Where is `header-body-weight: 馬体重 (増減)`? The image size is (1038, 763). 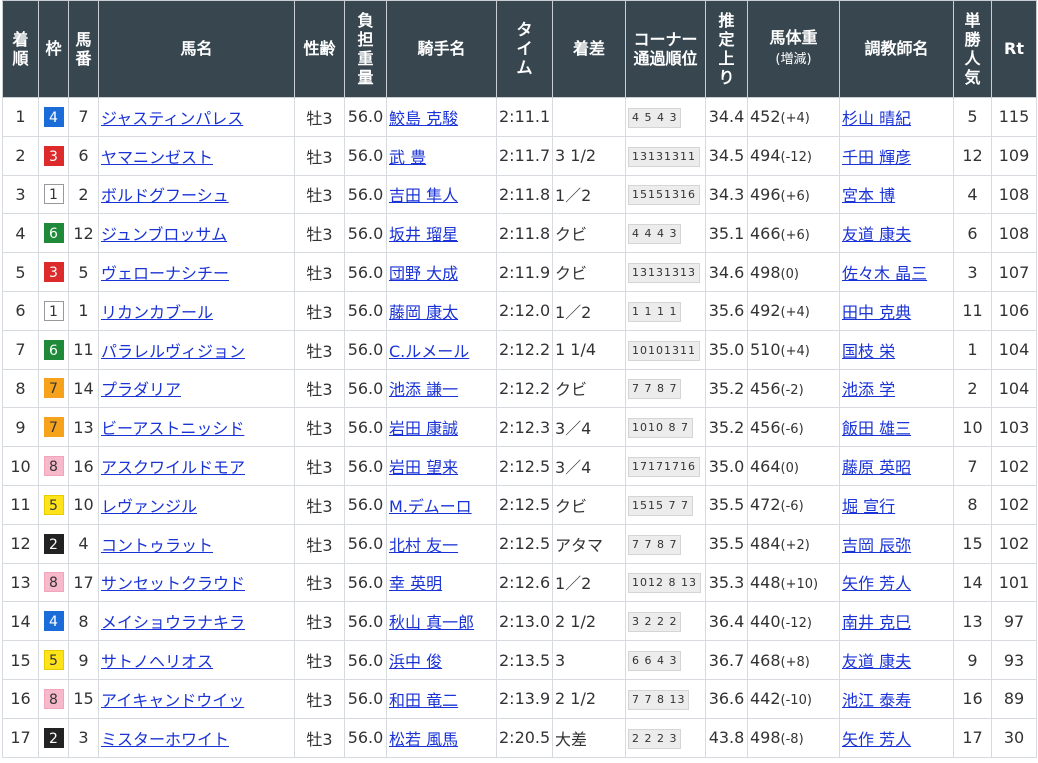 header-body-weight: 馬体重 (増減) is located at coordinates (793, 49).